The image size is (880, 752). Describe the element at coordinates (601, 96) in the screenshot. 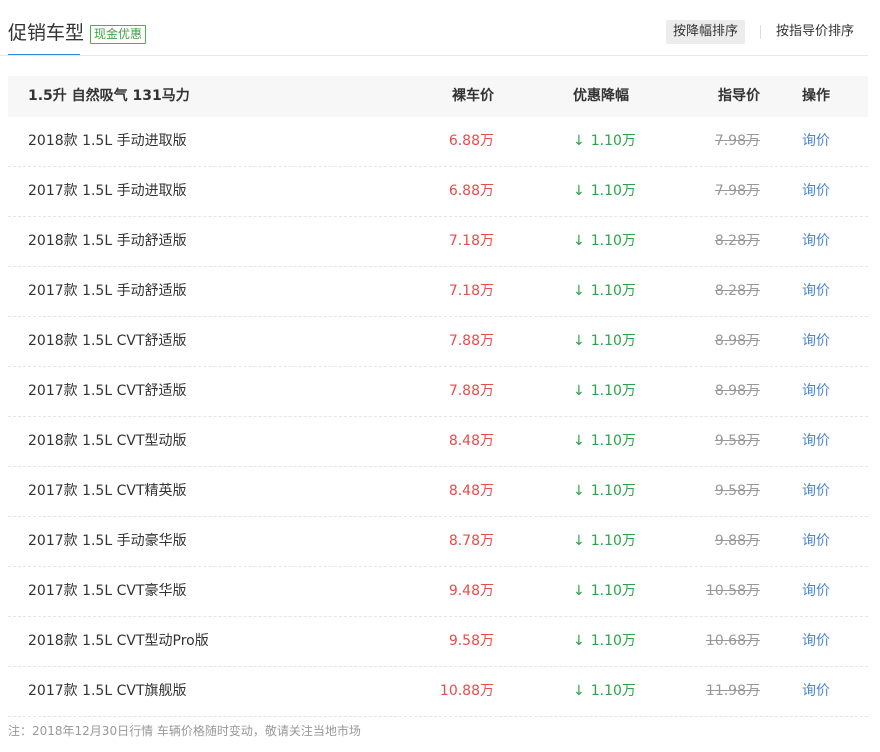

I see `col-header-discount: 优惠降幅` at that location.